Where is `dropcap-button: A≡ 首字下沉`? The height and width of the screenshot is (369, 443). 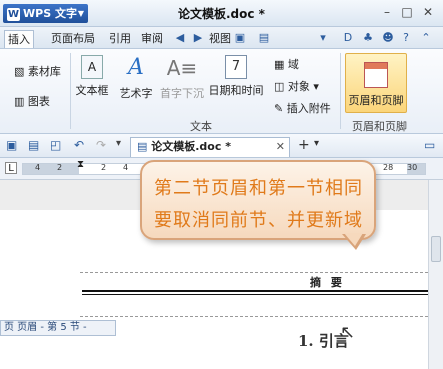
dropcap-button: A≡ 首字下沉 is located at coordinates (182, 78).